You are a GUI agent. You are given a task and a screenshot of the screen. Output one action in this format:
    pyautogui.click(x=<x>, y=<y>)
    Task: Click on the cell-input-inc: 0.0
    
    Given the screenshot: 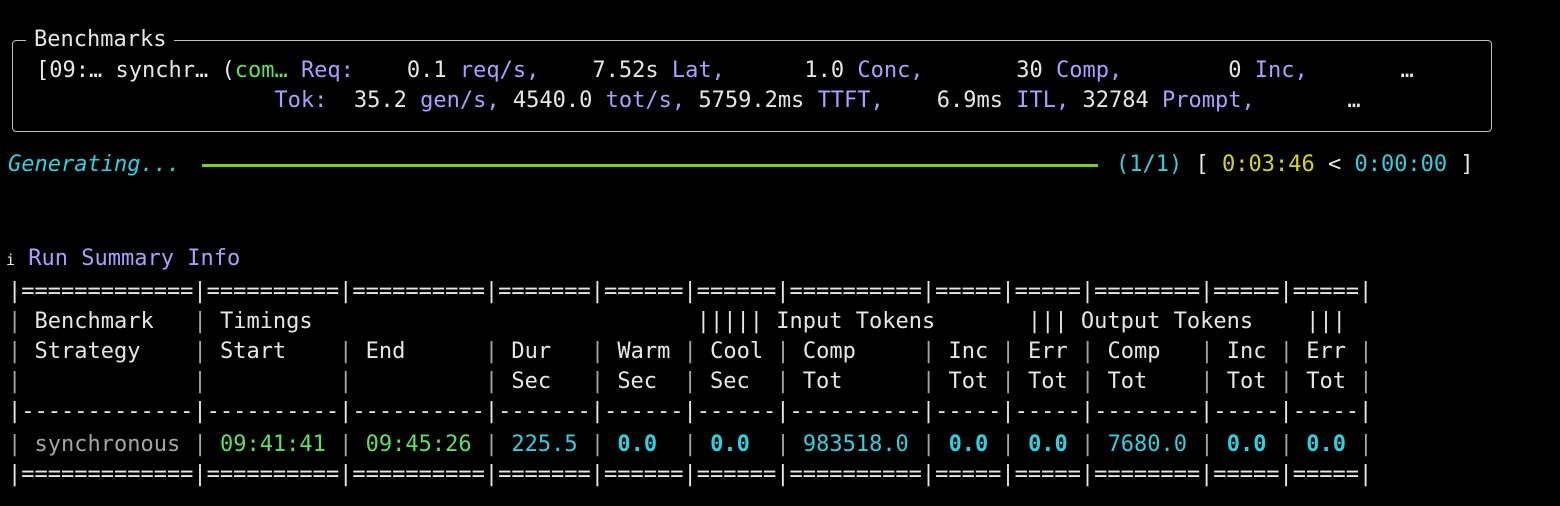 What is the action you would take?
    pyautogui.click(x=968, y=444)
    